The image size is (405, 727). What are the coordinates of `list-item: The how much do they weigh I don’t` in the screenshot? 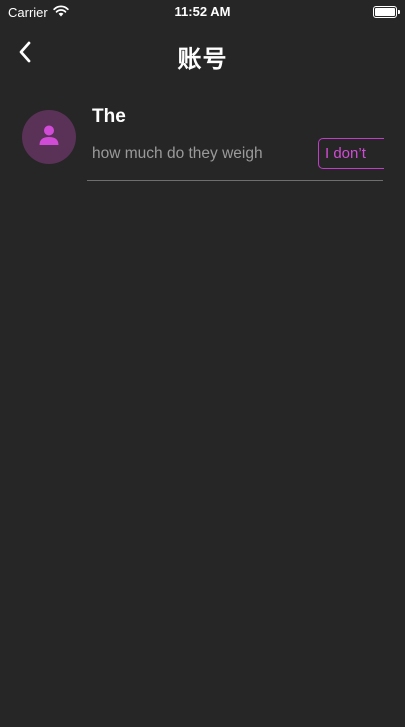 It's located at (202, 141).